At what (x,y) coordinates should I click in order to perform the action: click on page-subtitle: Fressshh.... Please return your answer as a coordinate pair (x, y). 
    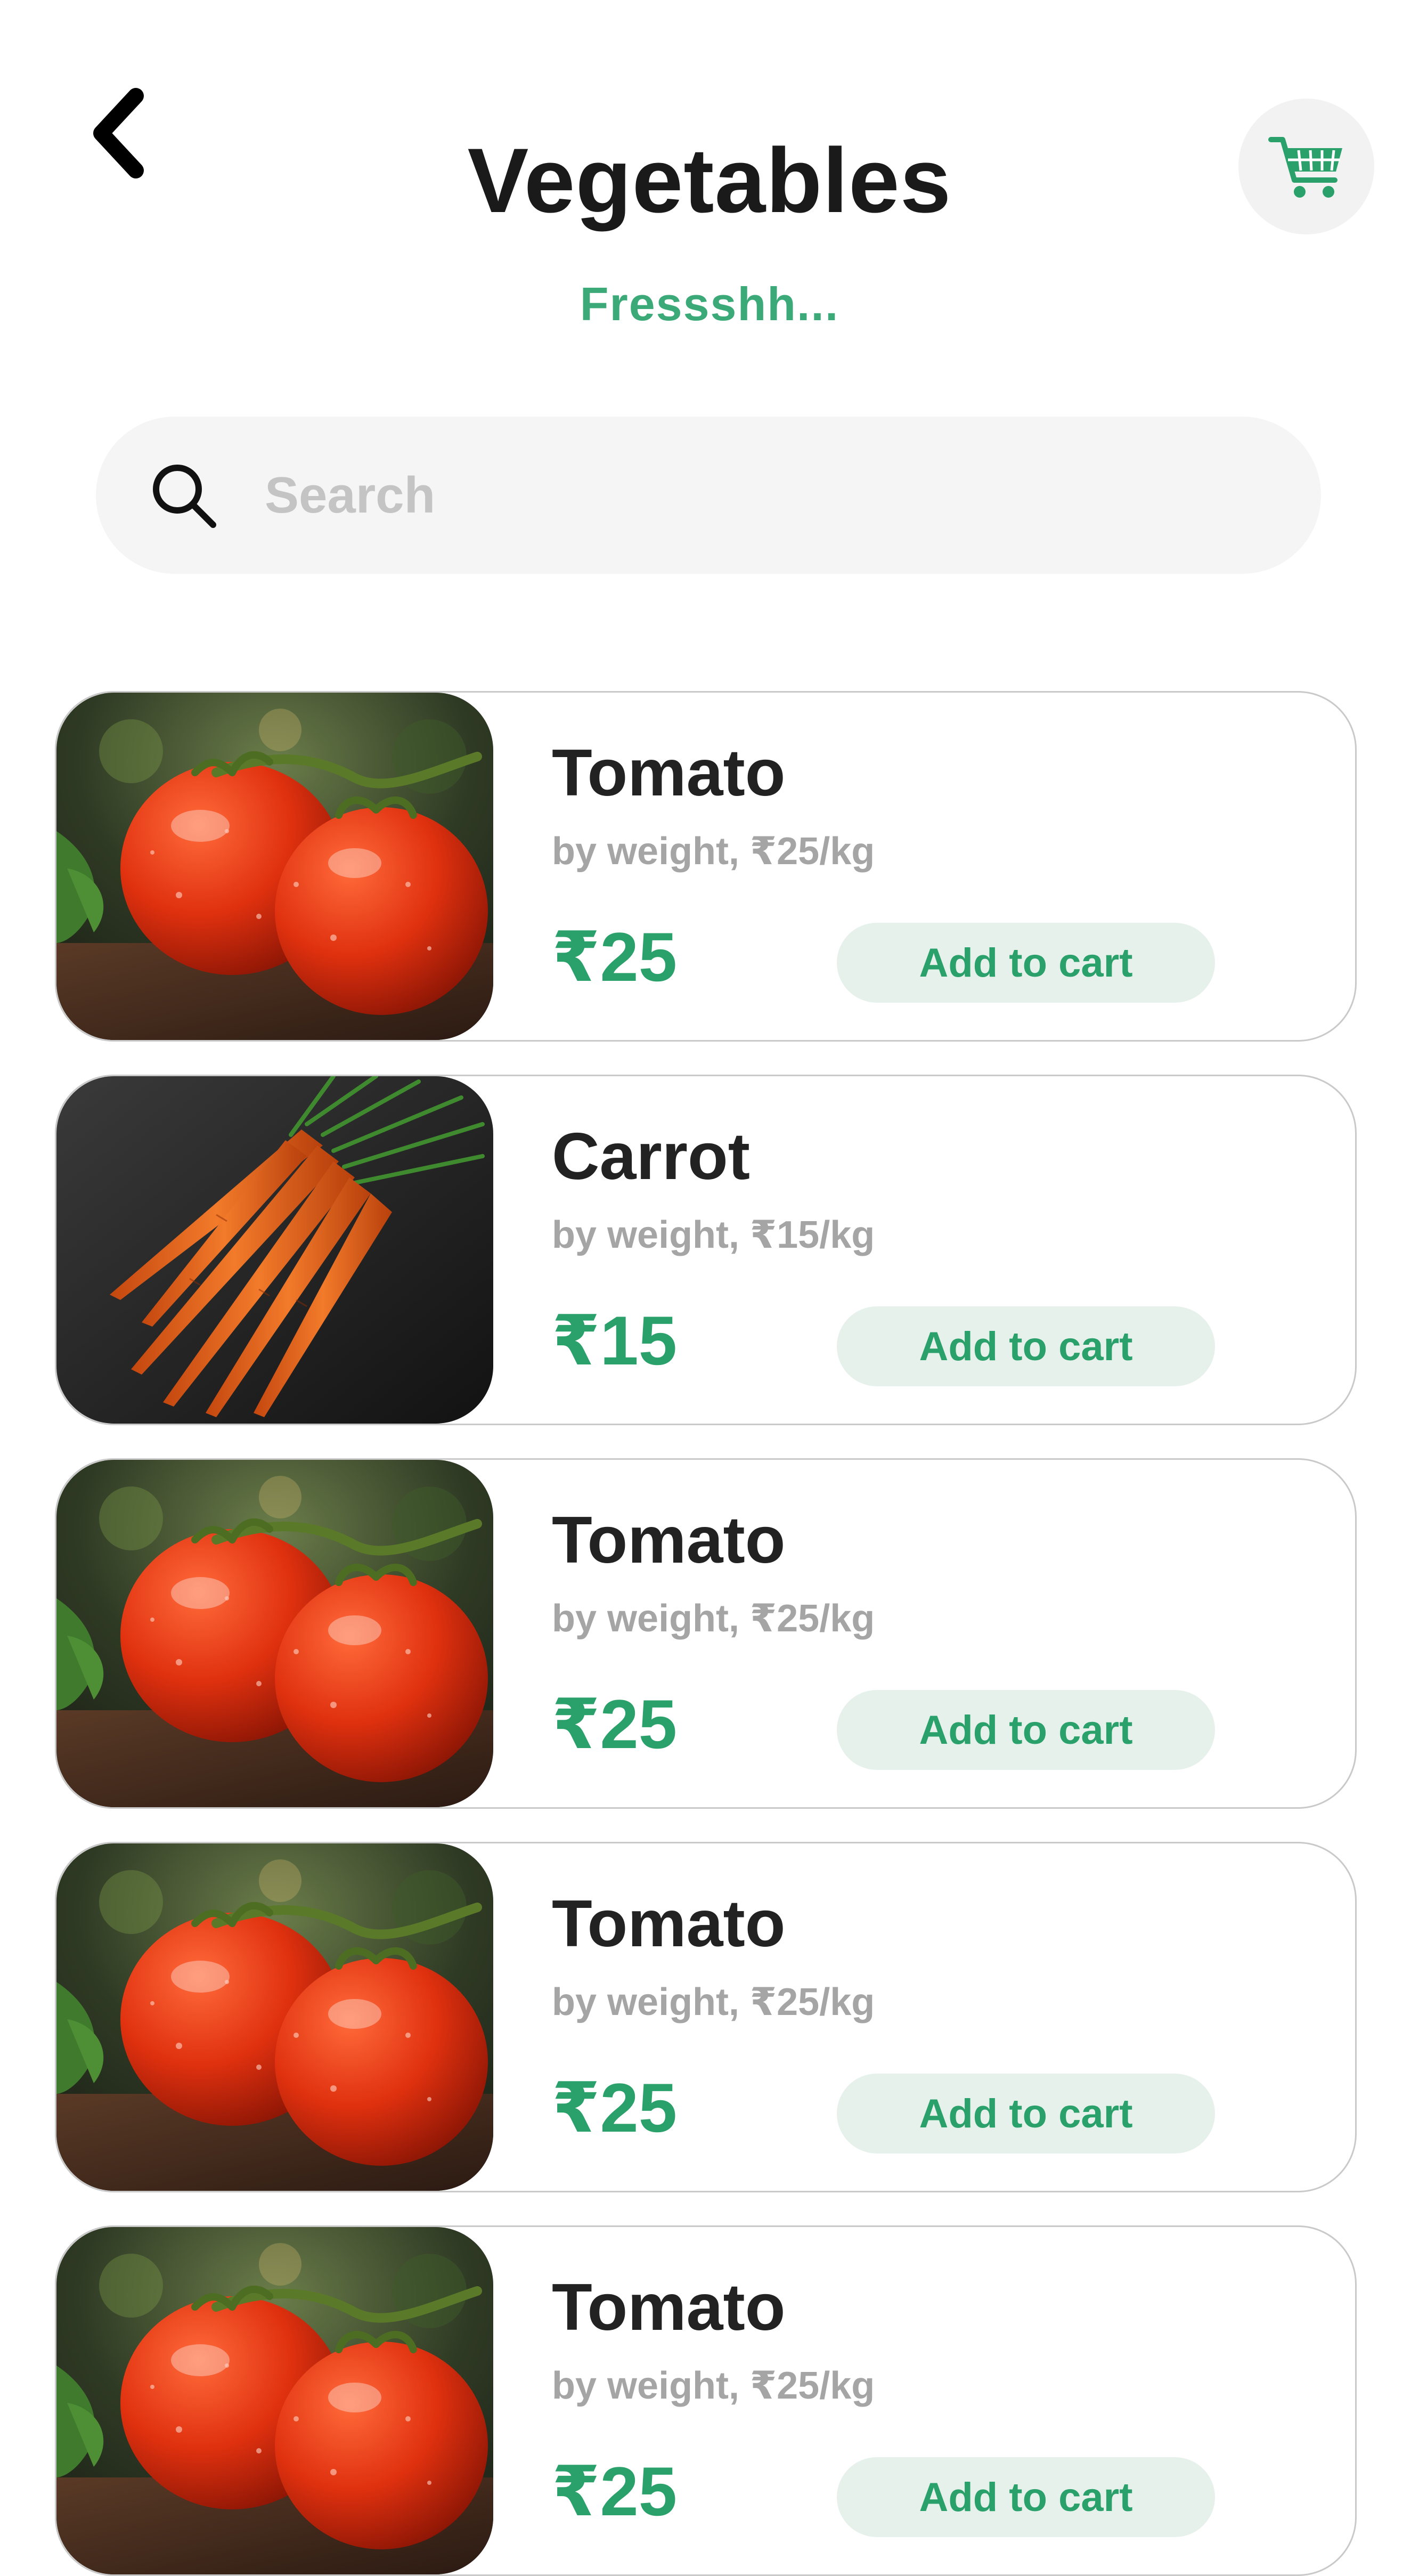
    Looking at the image, I should click on (710, 304).